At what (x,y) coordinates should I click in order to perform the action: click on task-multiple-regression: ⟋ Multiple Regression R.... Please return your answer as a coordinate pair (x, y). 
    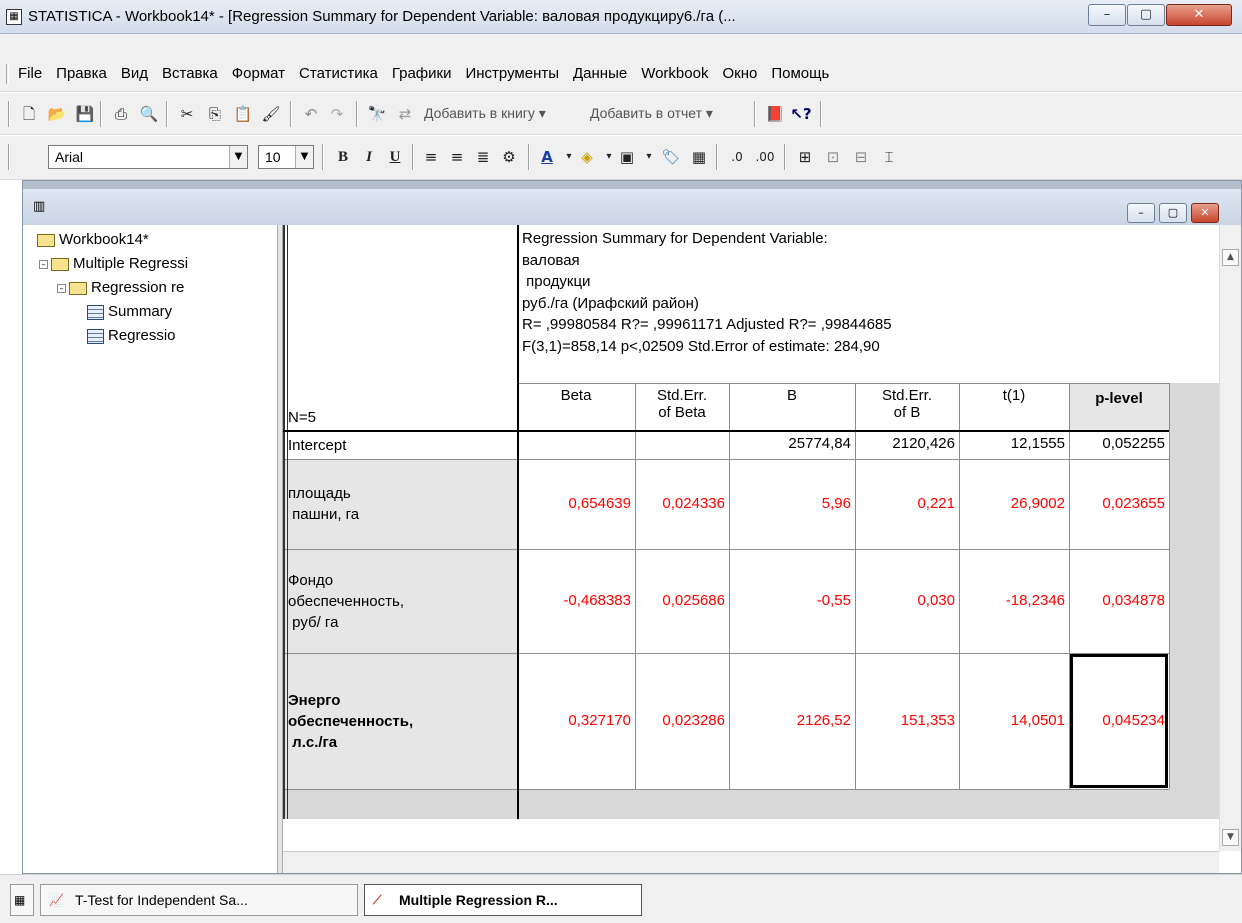
    Looking at the image, I should click on (503, 900).